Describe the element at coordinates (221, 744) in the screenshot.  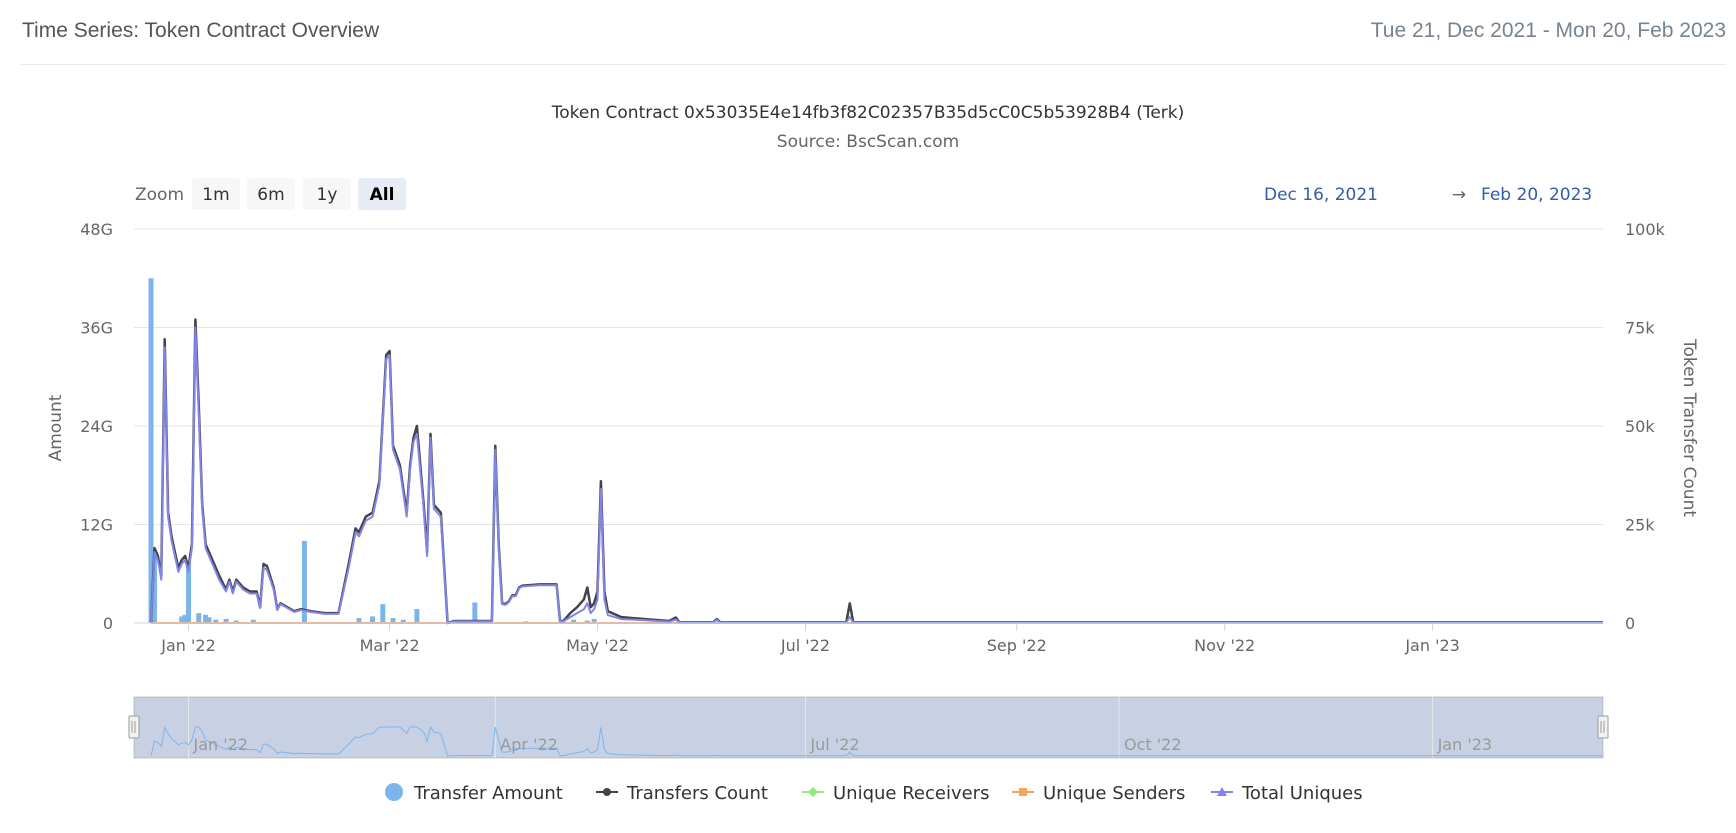
I see `navigator-tick-label: Jan '22` at that location.